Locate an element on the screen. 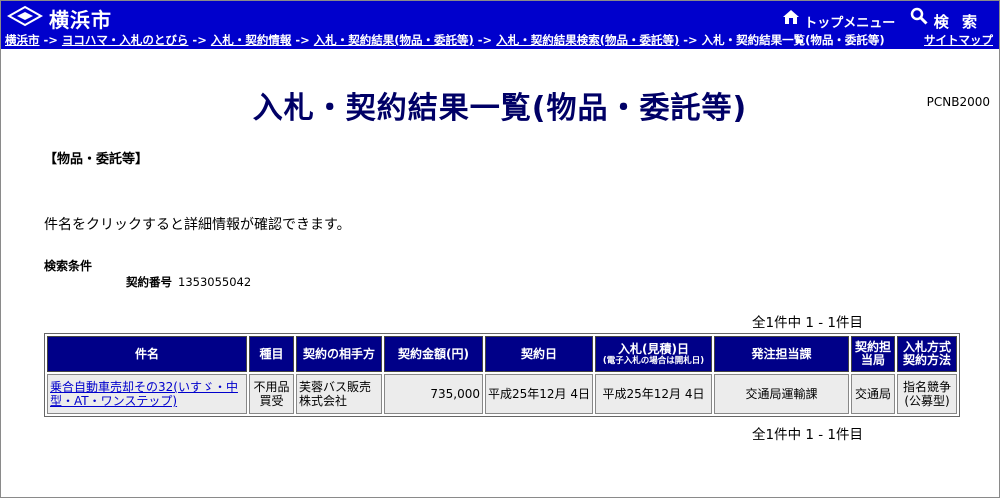  breadcrumb-item: 入札・契約情報 is located at coordinates (251, 40).